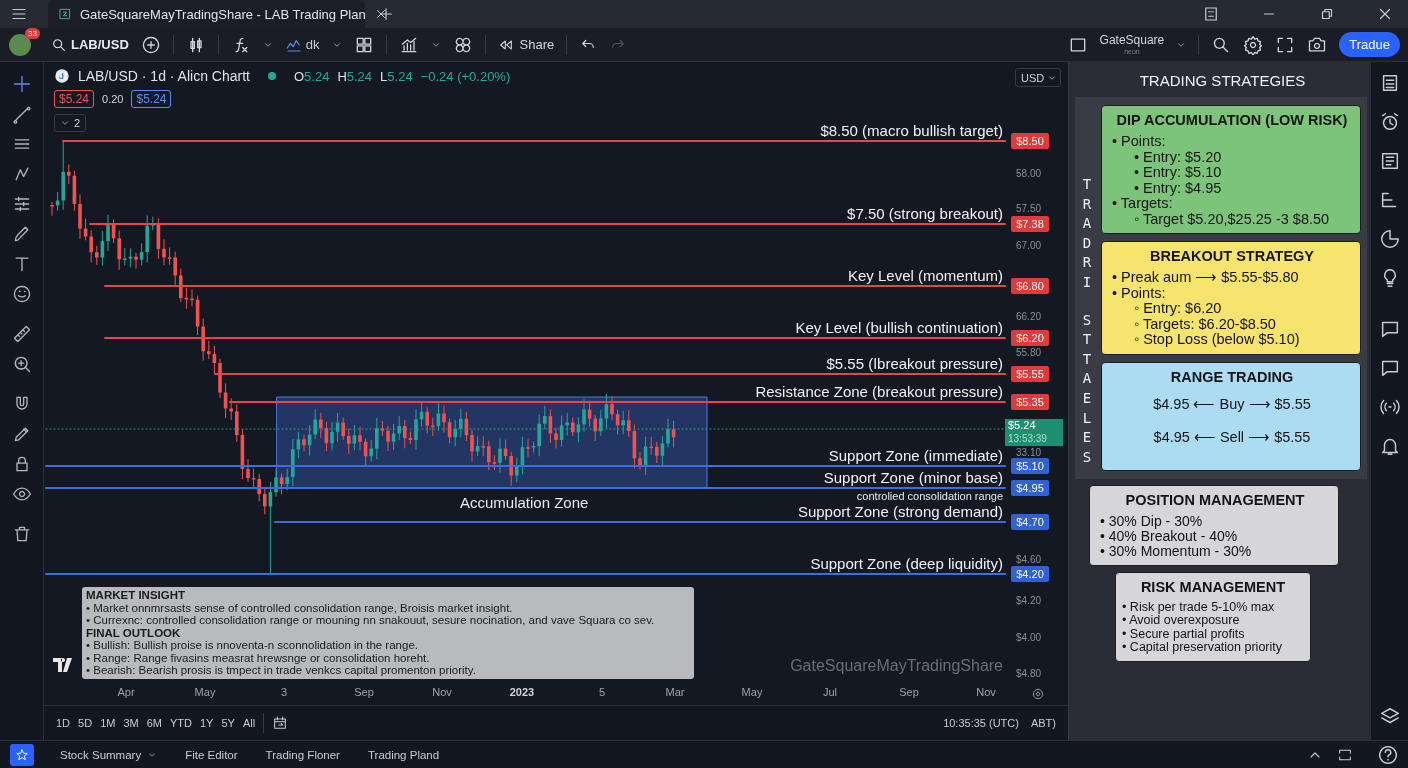 The height and width of the screenshot is (768, 1408). I want to click on ohlc-value: O5.24, so click(311, 76).